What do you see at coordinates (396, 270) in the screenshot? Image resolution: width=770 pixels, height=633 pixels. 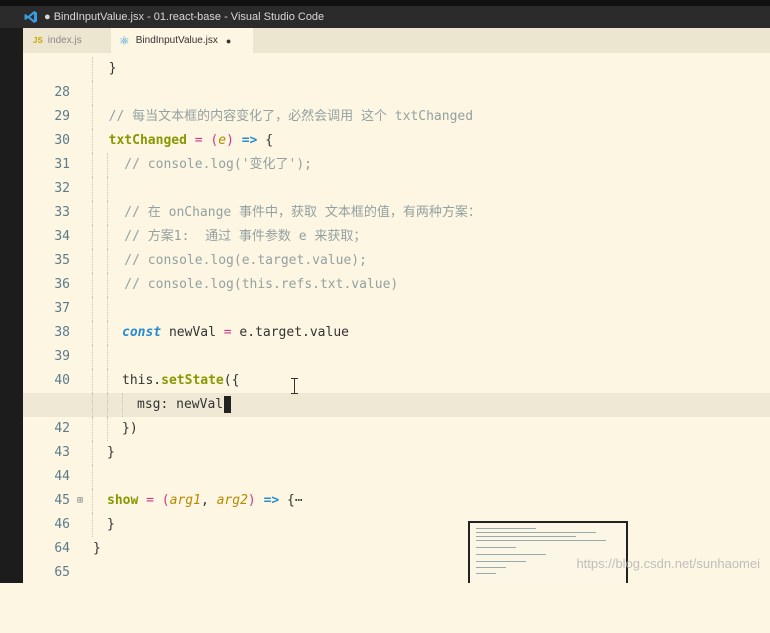 I see `code-line: 36 // console.log(e.target.value);` at bounding box center [396, 270].